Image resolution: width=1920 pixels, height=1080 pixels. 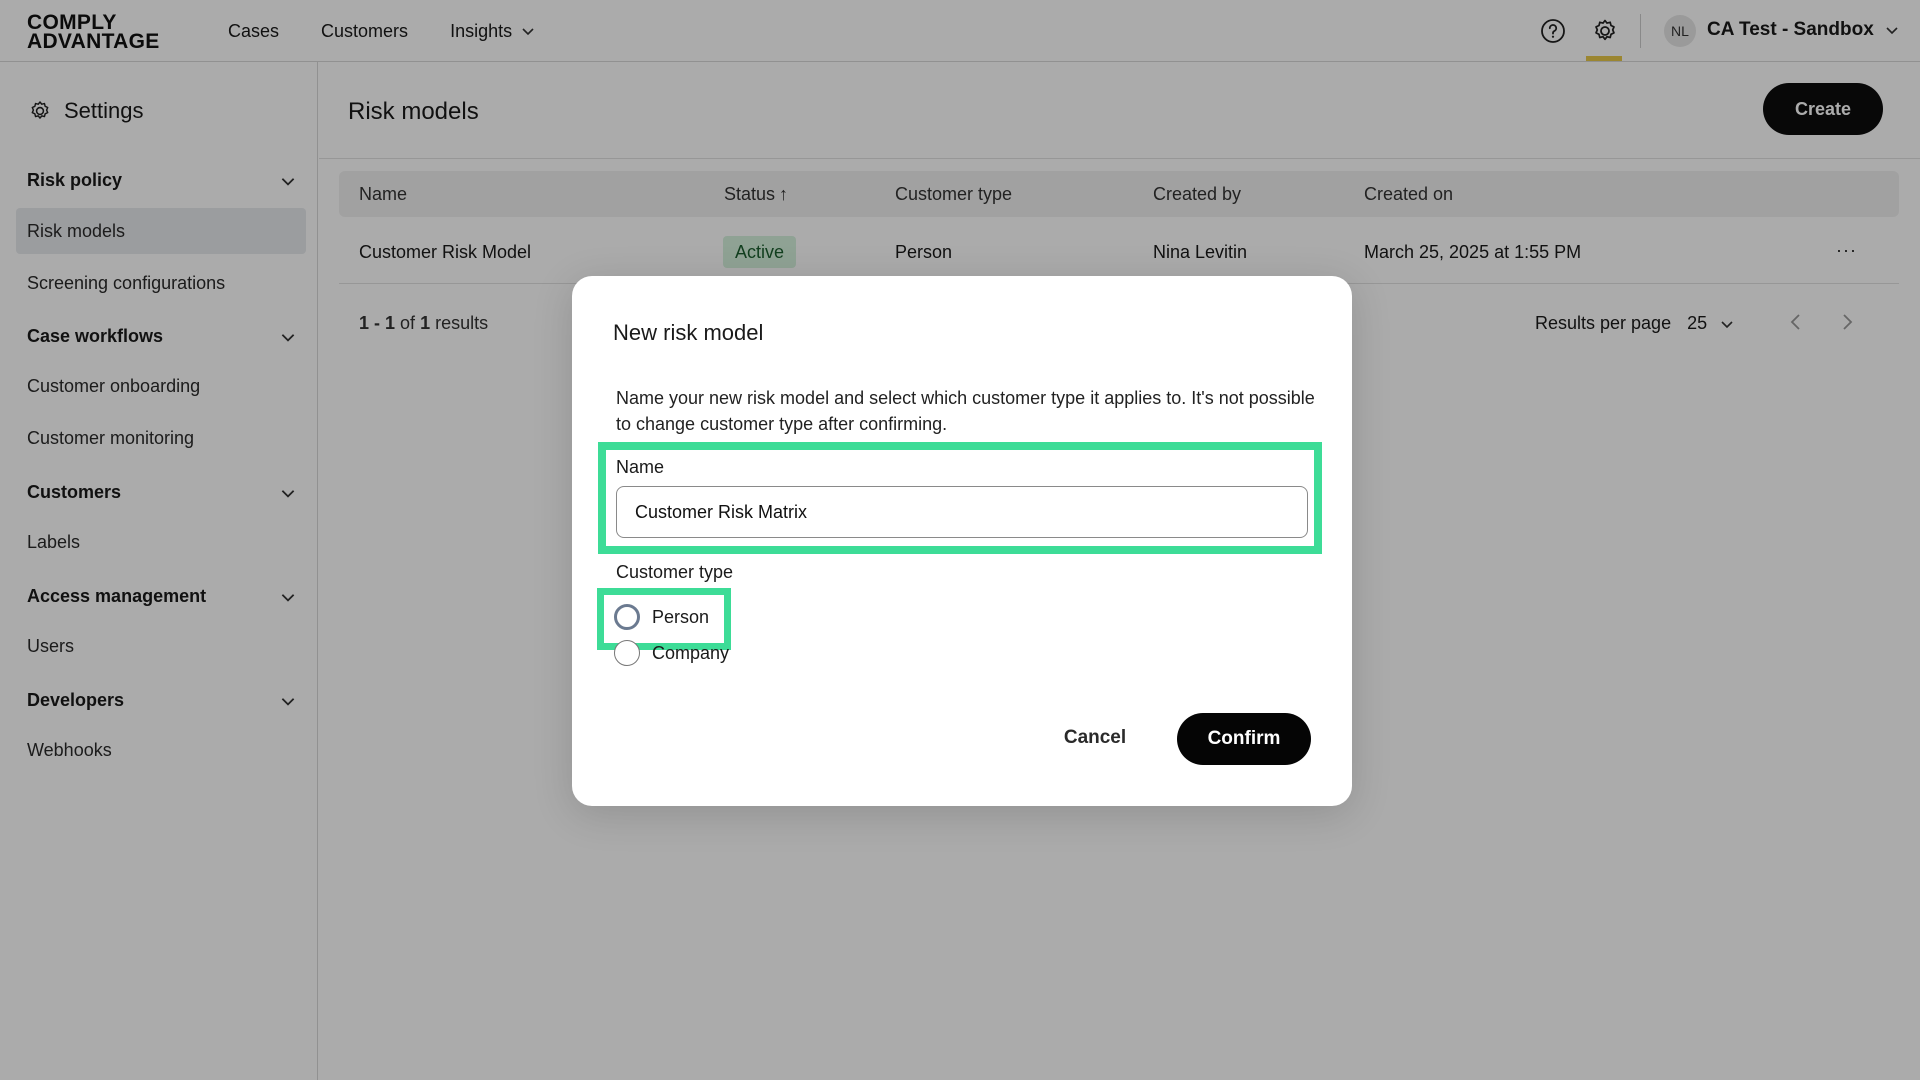 I want to click on dialog-title: New risk model, so click(x=688, y=332).